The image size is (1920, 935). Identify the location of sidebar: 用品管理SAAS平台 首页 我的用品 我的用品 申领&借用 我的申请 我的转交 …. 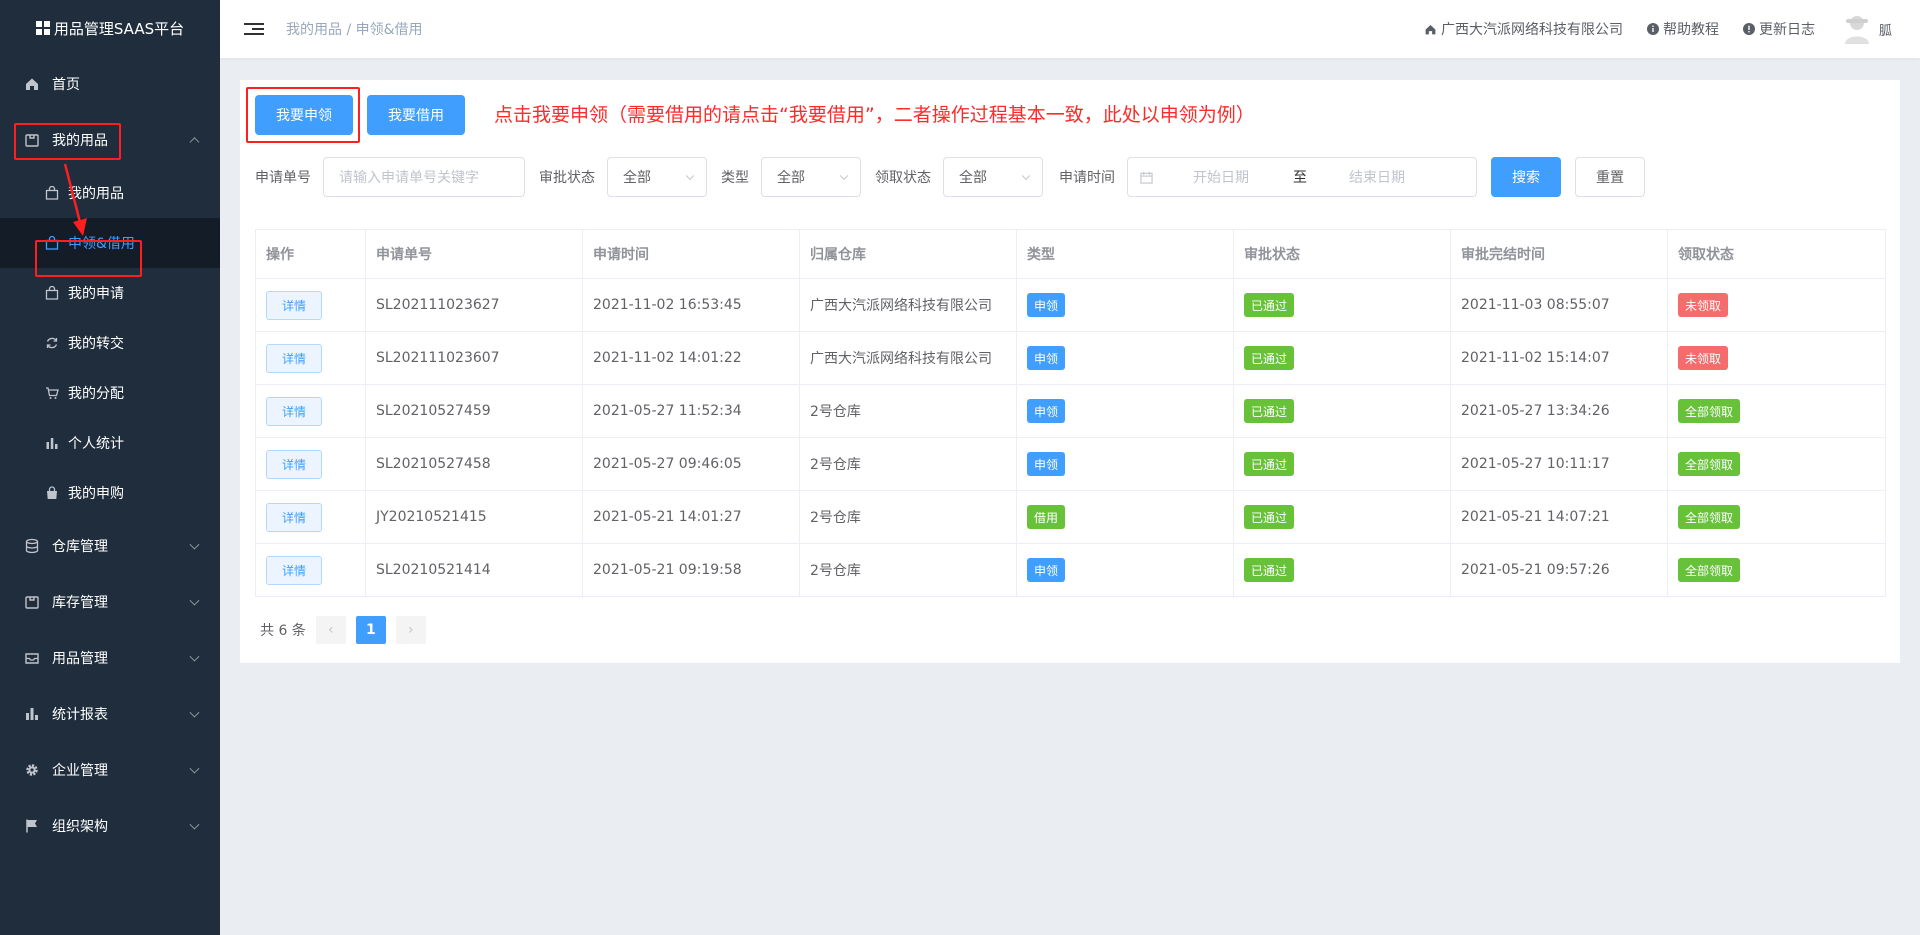
(110, 467).